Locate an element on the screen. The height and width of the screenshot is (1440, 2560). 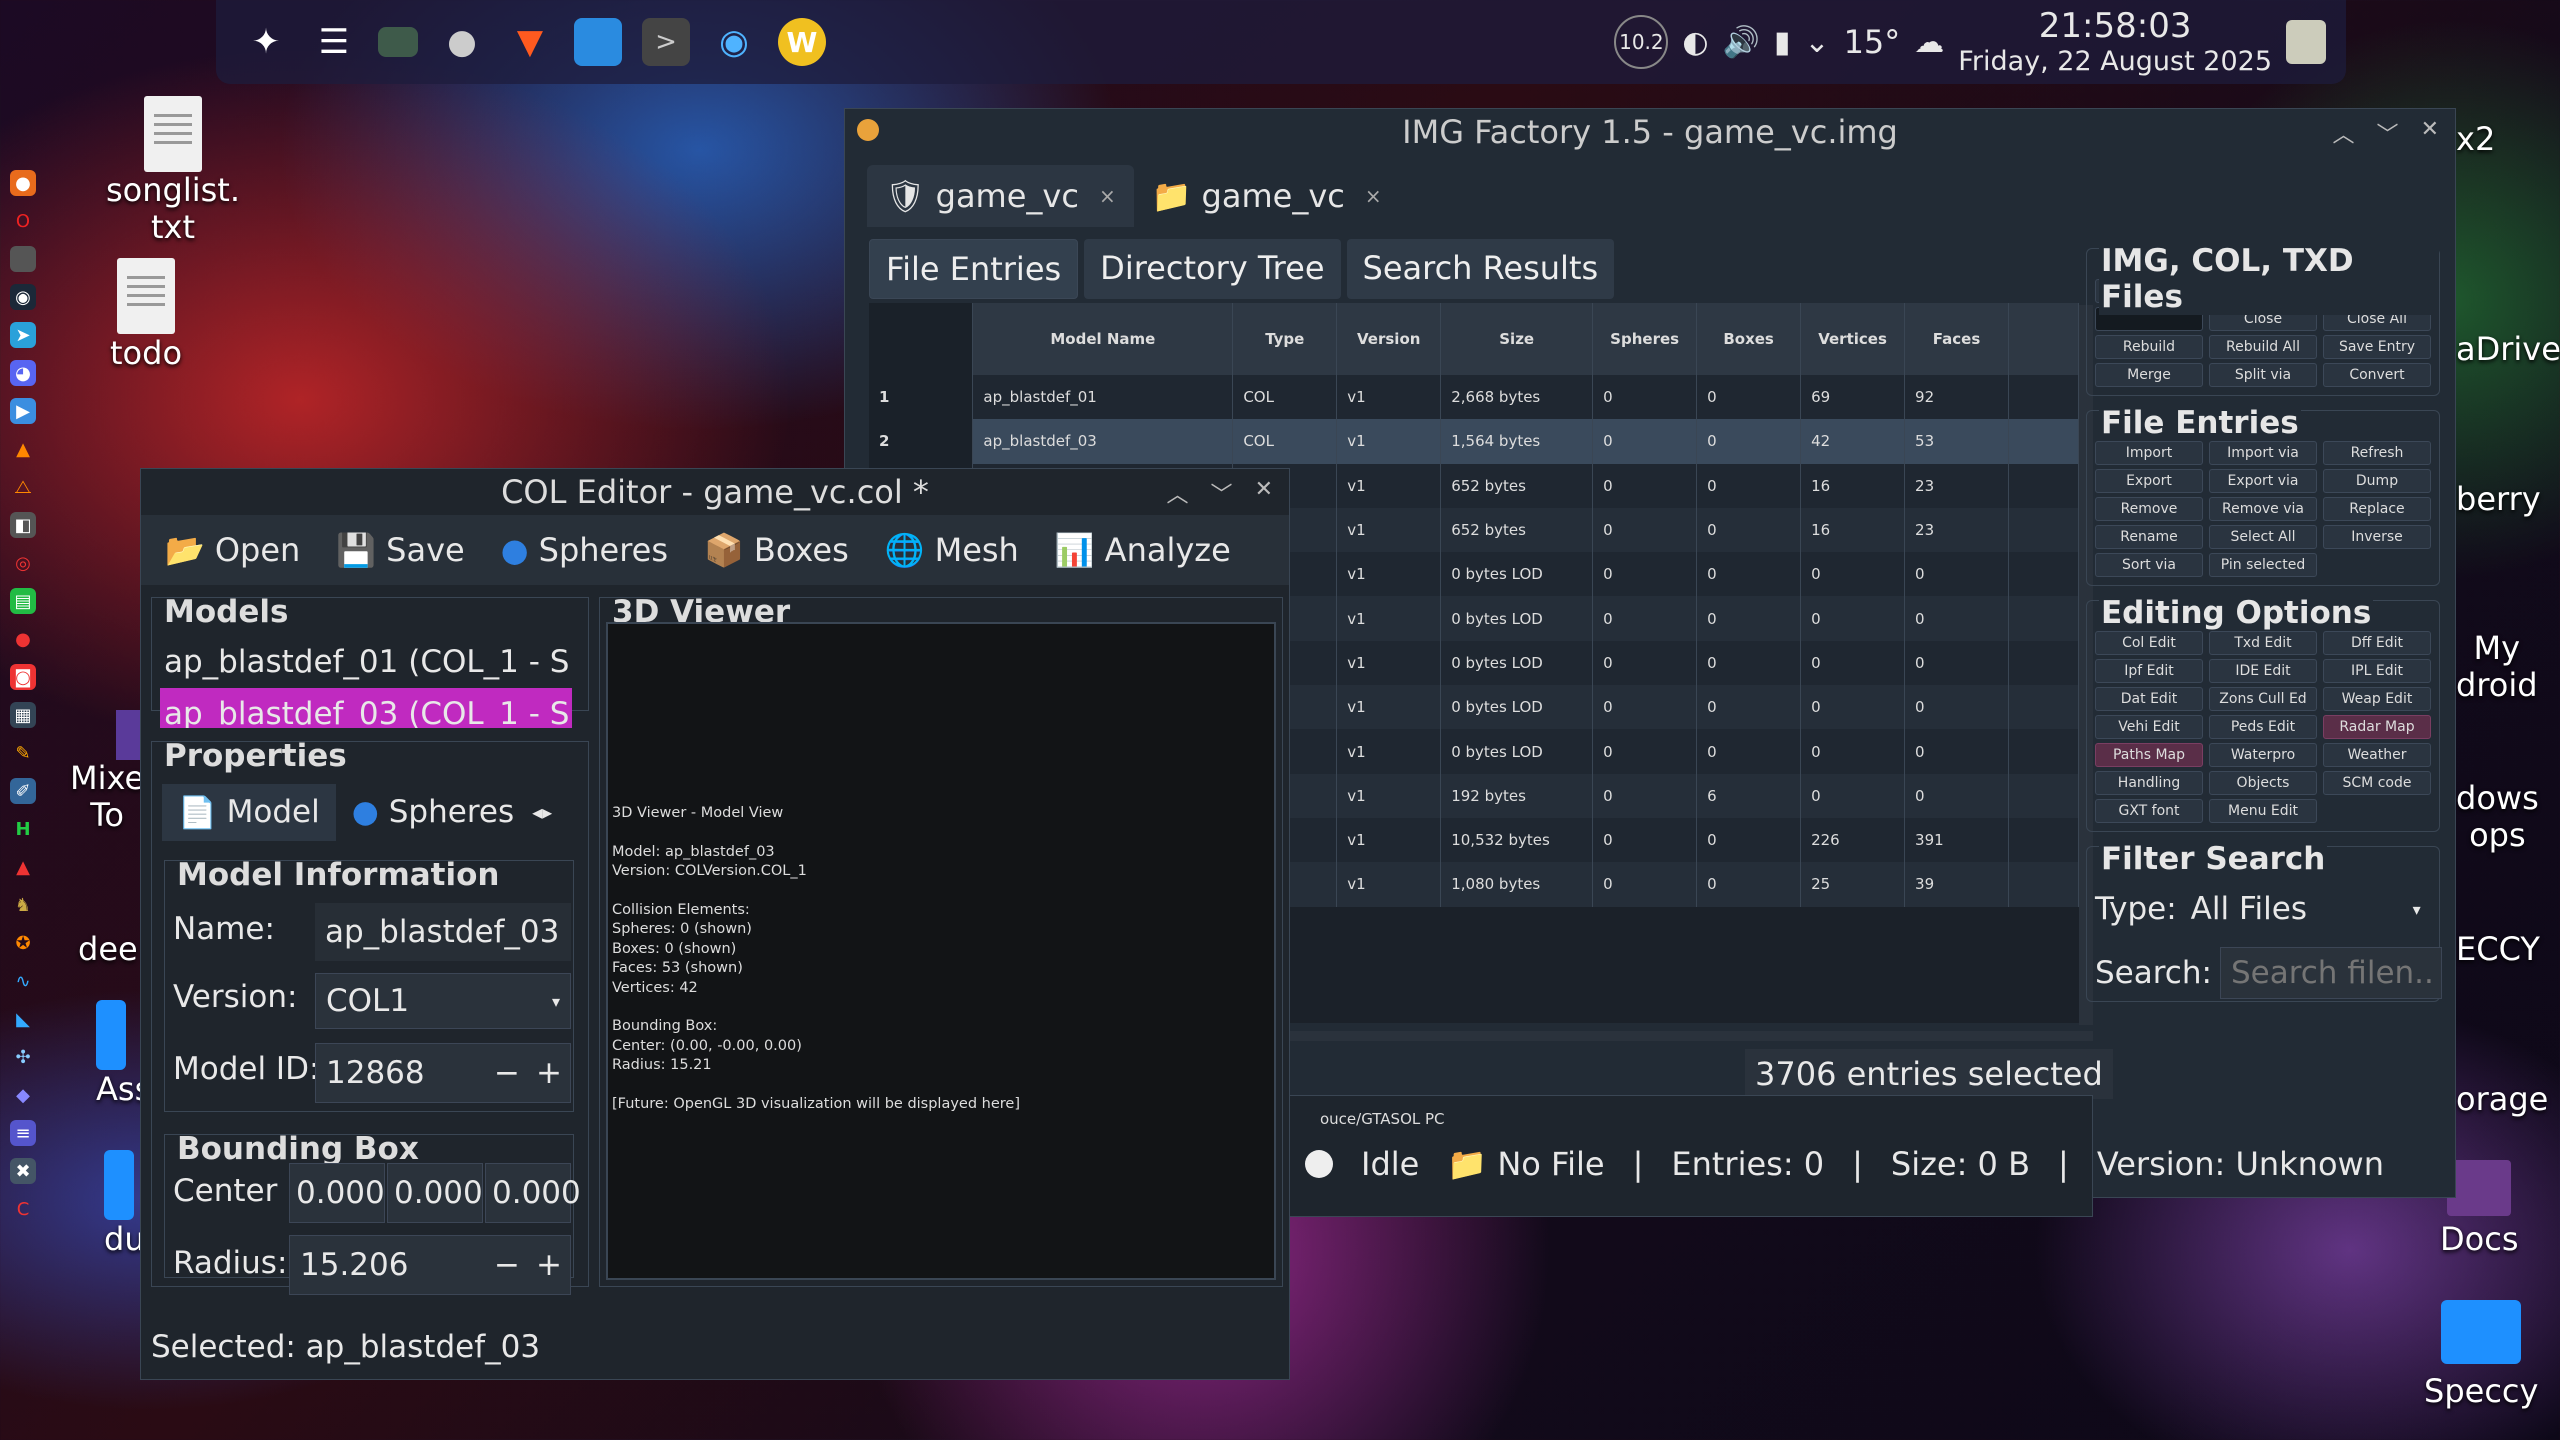
tab-directory-tree: Directory Tree is located at coordinates (1212, 269).